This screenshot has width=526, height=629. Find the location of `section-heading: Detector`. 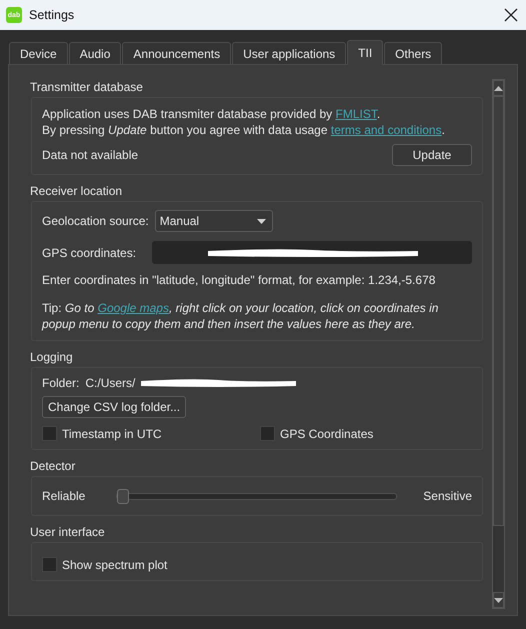

section-heading: Detector is located at coordinates (53, 466).